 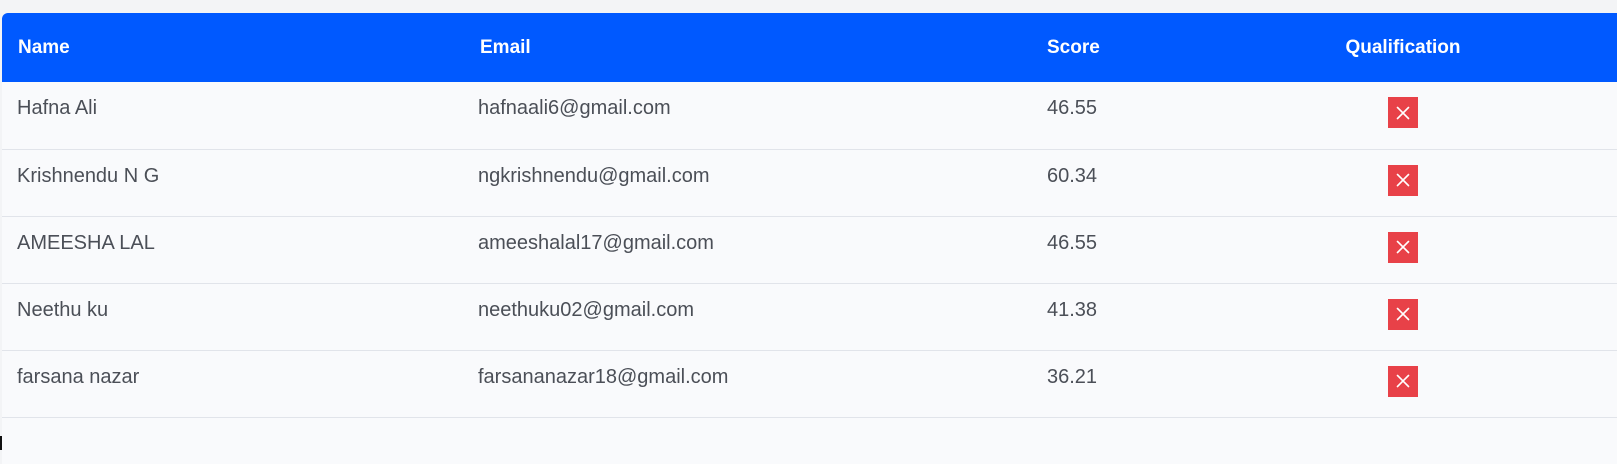 What do you see at coordinates (1072, 309) in the screenshot?
I see `candidate-score: 41.38` at bounding box center [1072, 309].